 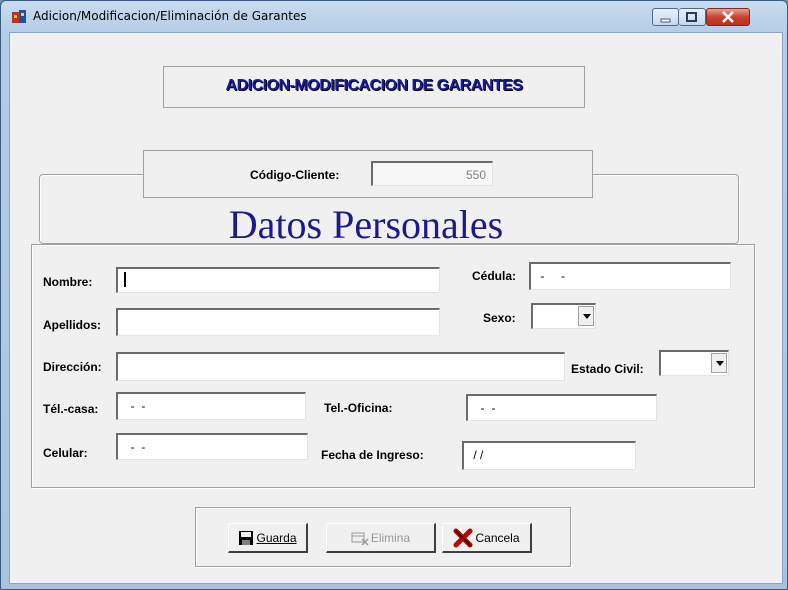 I want to click on floppy-disk-icon, so click(x=246, y=537).